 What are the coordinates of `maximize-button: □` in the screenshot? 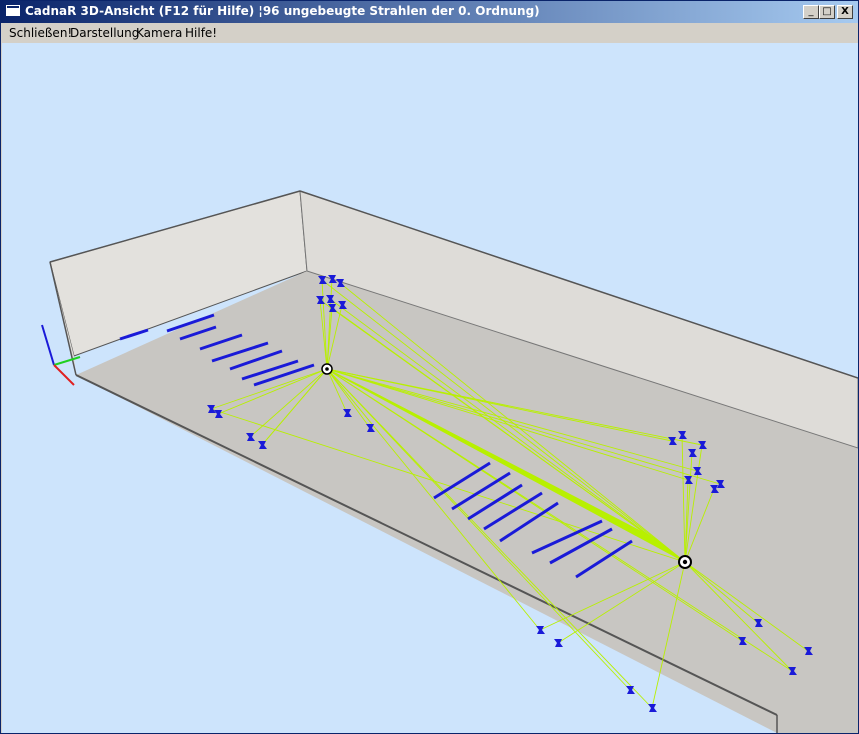 It's located at (827, 12).